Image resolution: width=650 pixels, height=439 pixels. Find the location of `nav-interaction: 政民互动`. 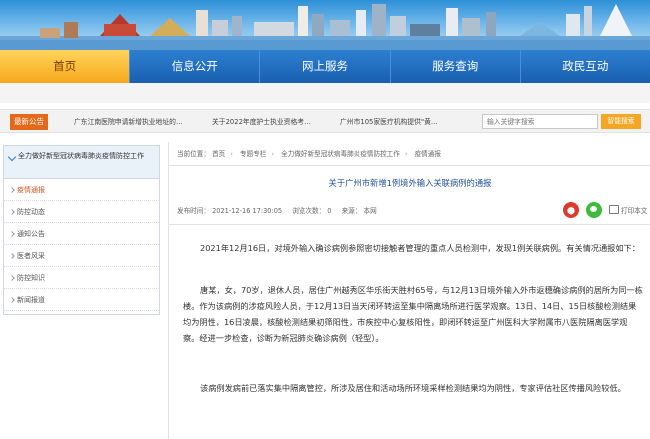

nav-interaction: 政民互动 is located at coordinates (585, 66).